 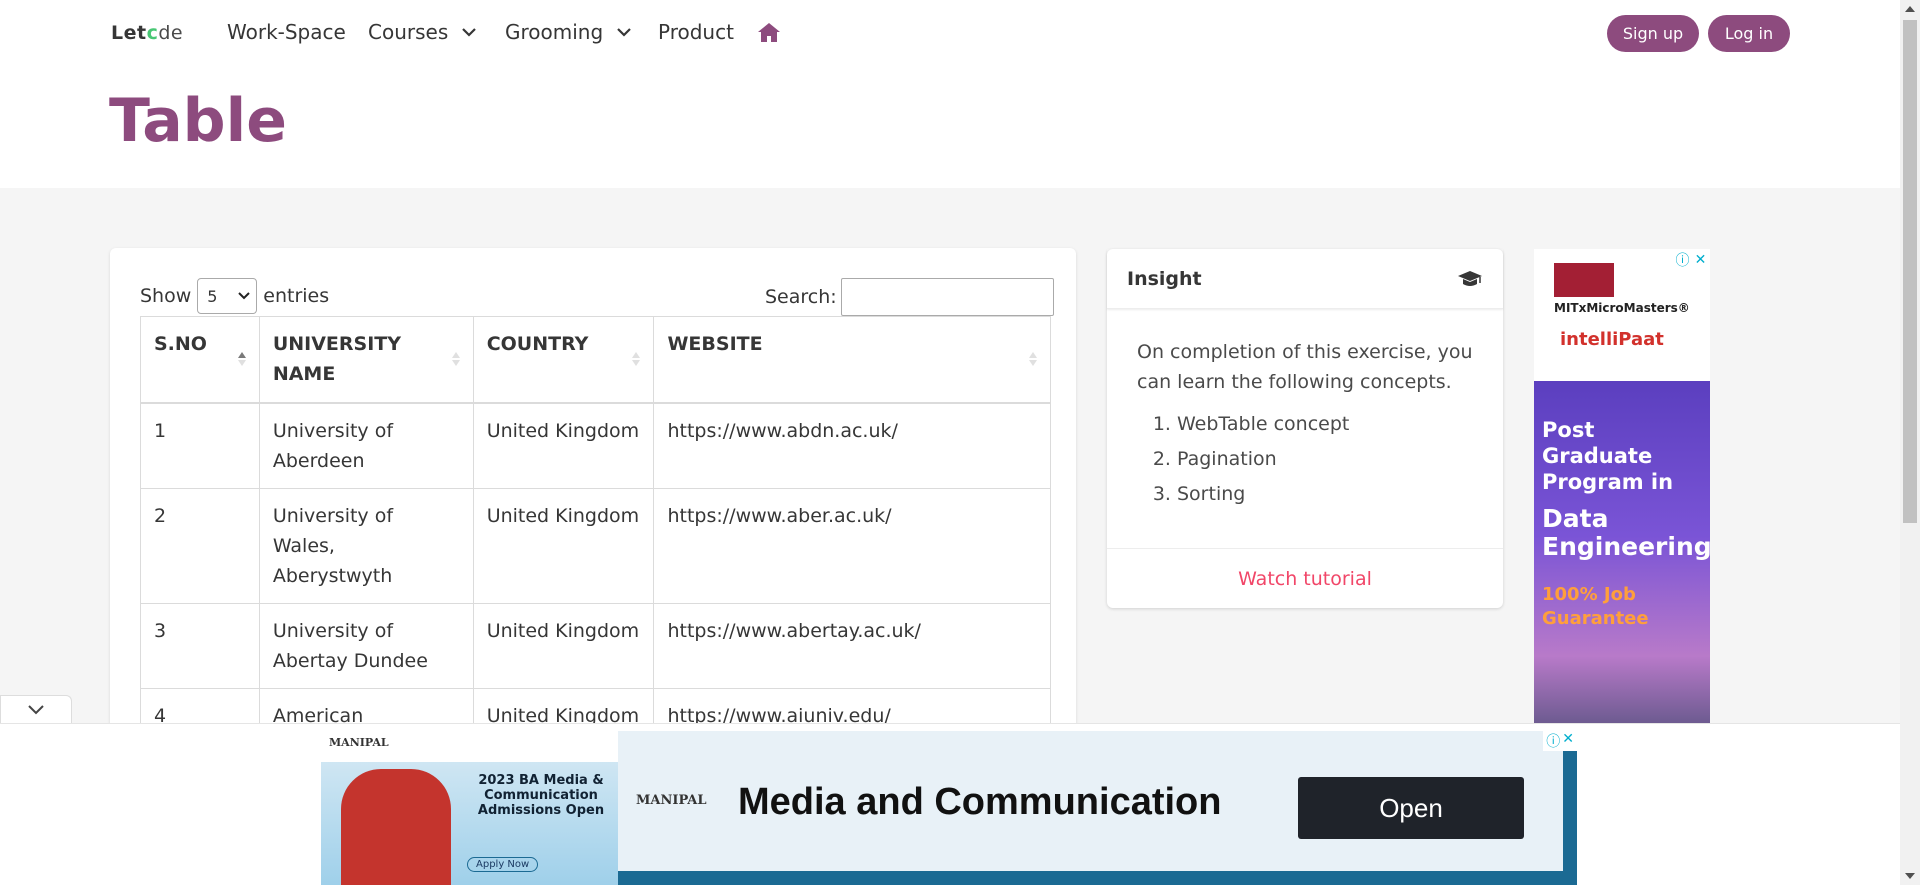 What do you see at coordinates (1470, 278) in the screenshot?
I see `graduation-cap-icon` at bounding box center [1470, 278].